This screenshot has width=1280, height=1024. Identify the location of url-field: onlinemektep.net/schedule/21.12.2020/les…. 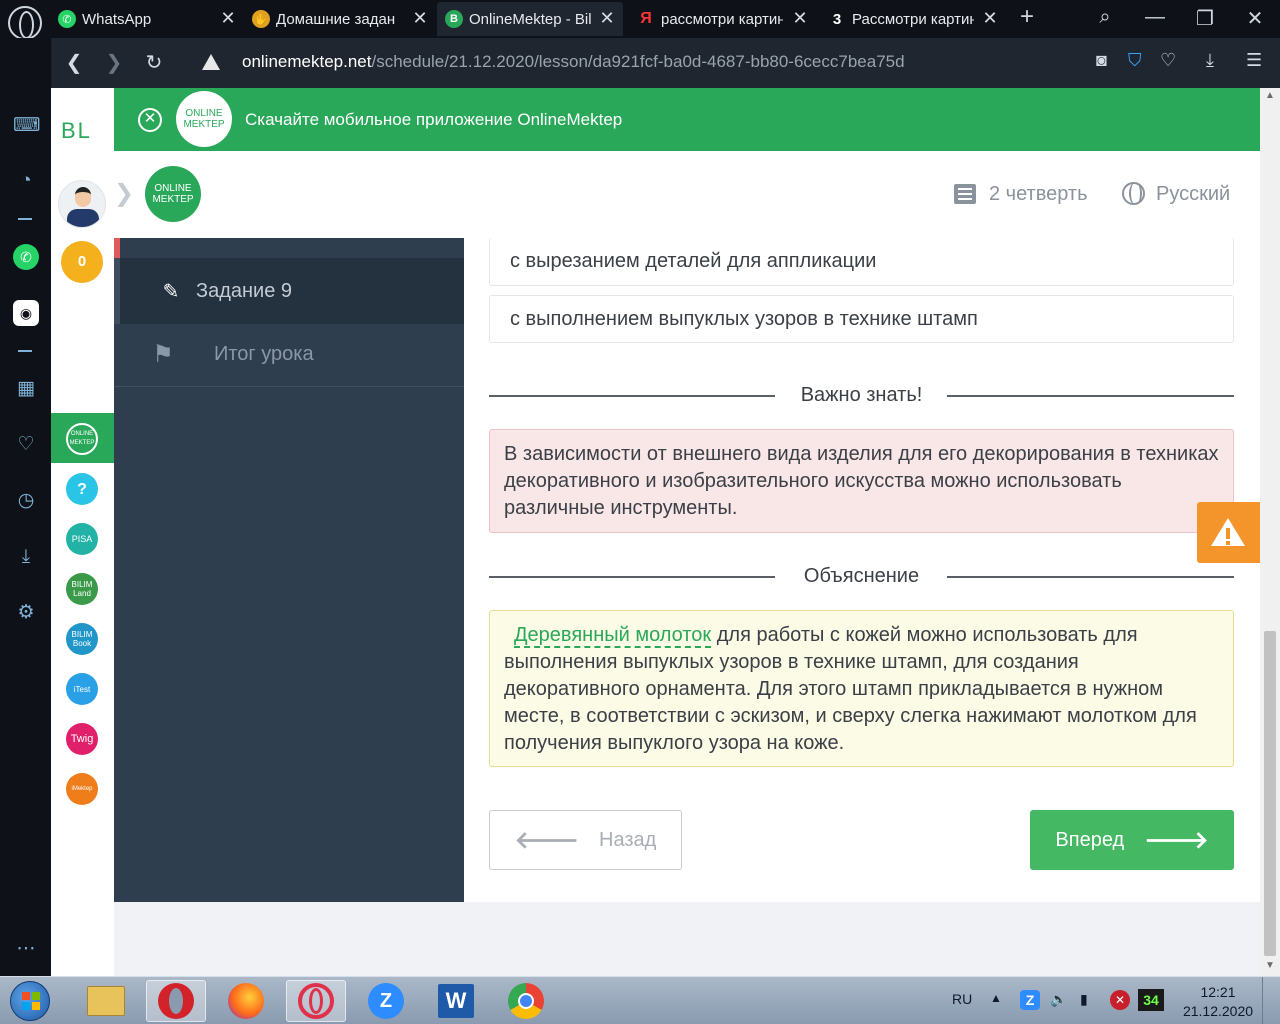
(573, 62).